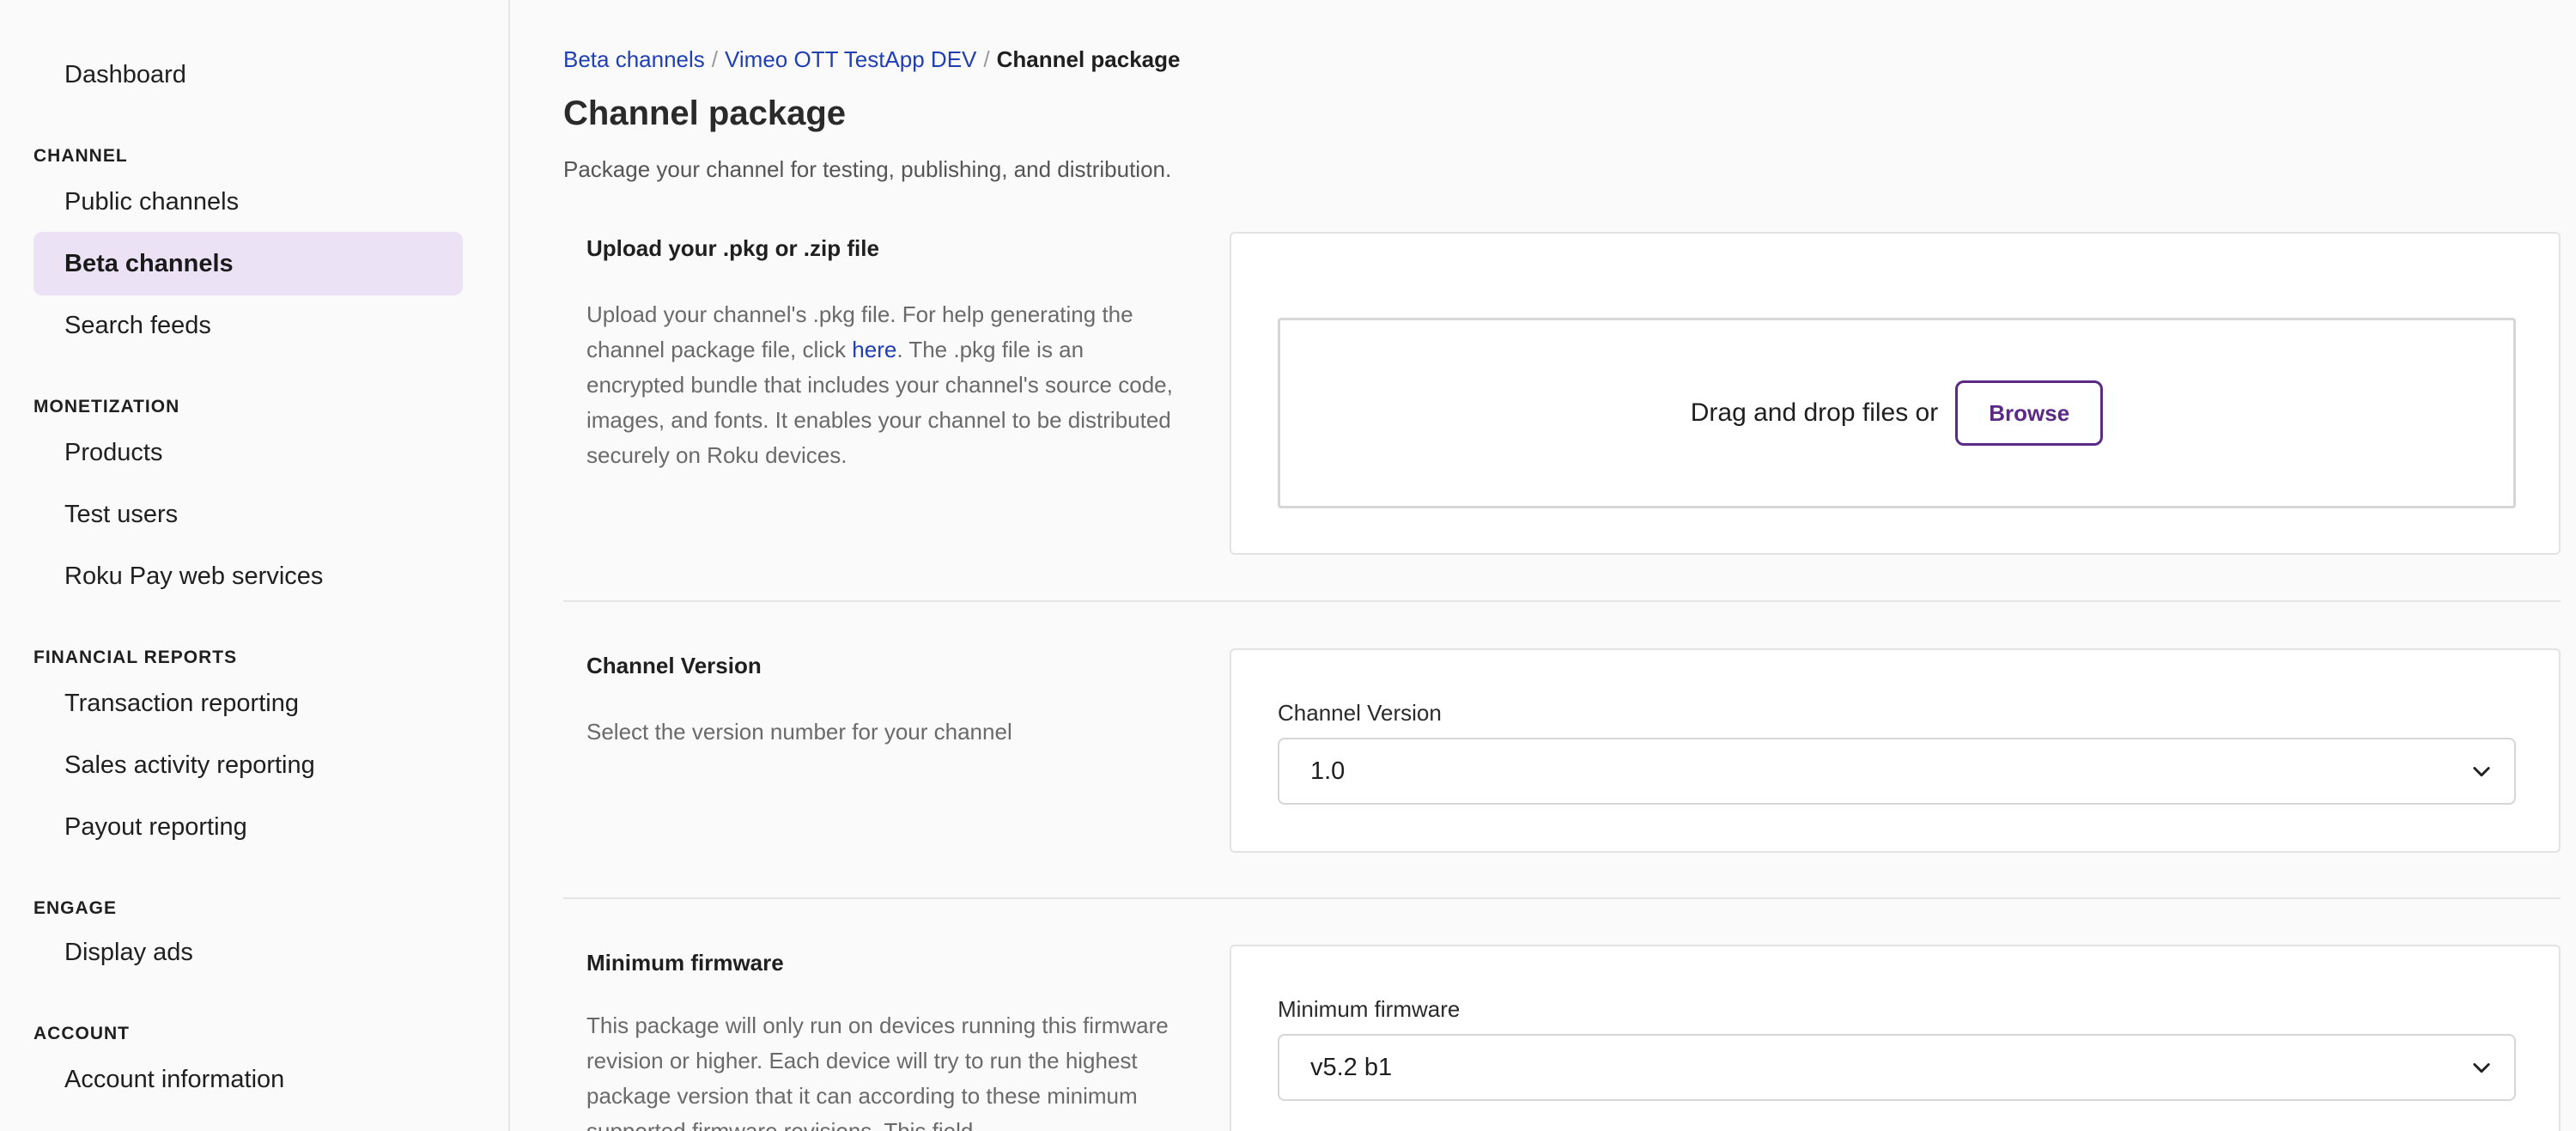 The height and width of the screenshot is (1131, 2576). What do you see at coordinates (674, 666) in the screenshot?
I see `version-section-title: Channel Version` at bounding box center [674, 666].